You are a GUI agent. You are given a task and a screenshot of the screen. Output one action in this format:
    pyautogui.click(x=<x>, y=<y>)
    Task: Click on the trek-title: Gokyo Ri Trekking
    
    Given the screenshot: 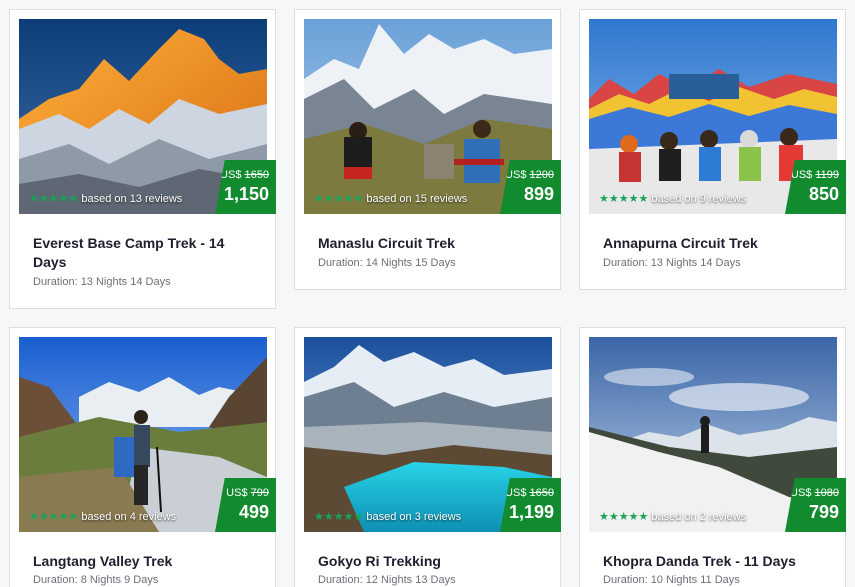 What is the action you would take?
    pyautogui.click(x=428, y=561)
    